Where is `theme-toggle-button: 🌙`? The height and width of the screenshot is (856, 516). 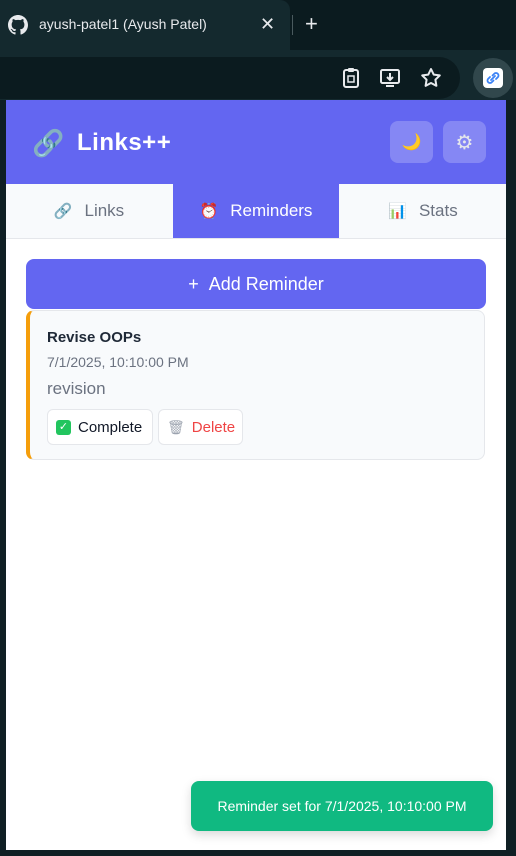
theme-toggle-button: 🌙 is located at coordinates (411, 142).